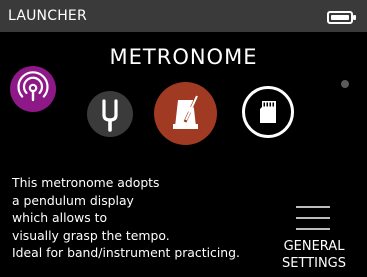 The image size is (367, 277). What do you see at coordinates (341, 17) in the screenshot?
I see `battery-icon` at bounding box center [341, 17].